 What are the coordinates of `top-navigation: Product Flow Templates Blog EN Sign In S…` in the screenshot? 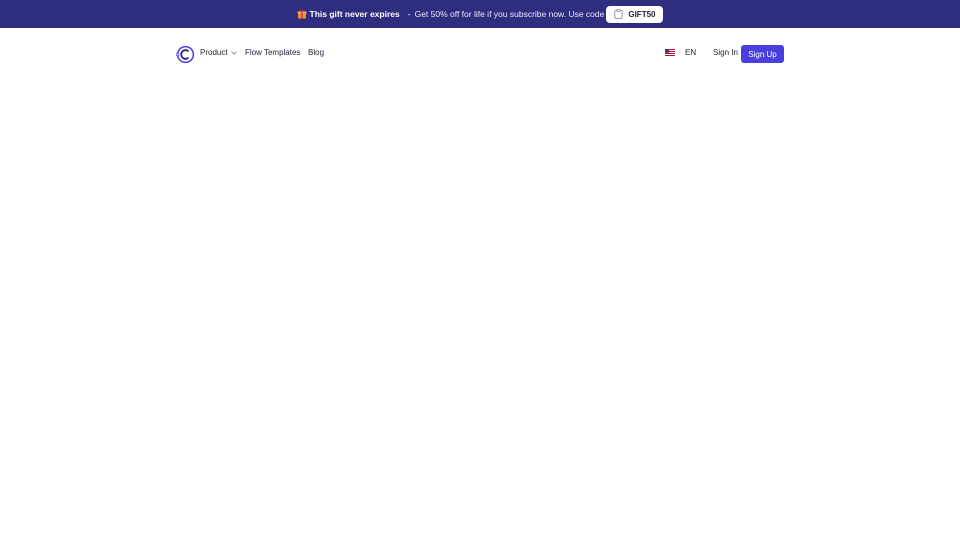 It's located at (480, 54).